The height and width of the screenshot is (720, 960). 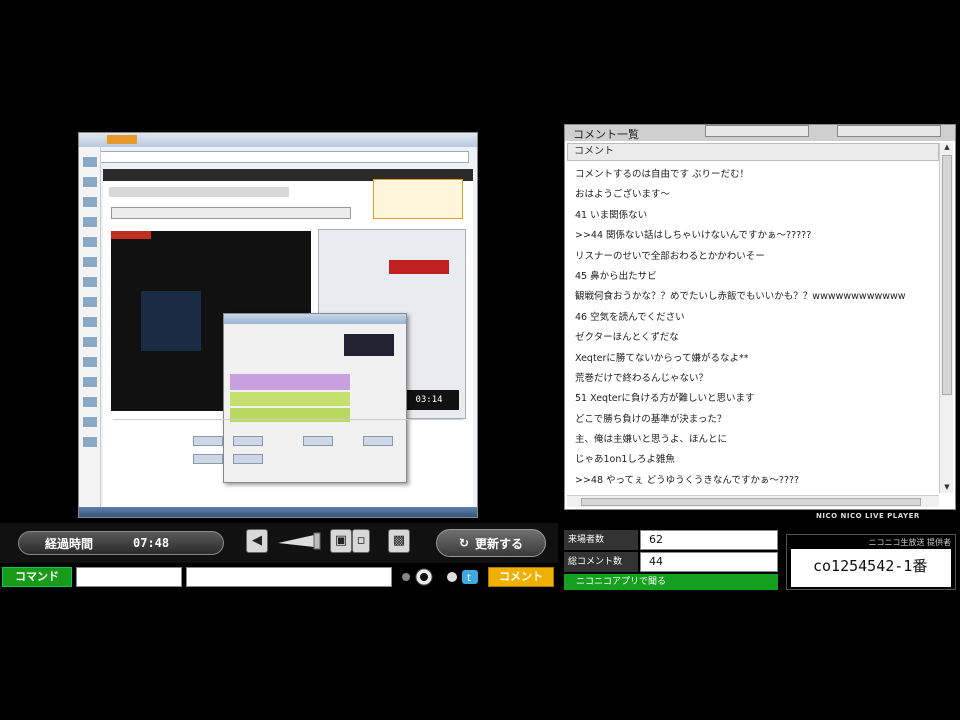 I want to click on viewers-count: 62, so click(x=709, y=540).